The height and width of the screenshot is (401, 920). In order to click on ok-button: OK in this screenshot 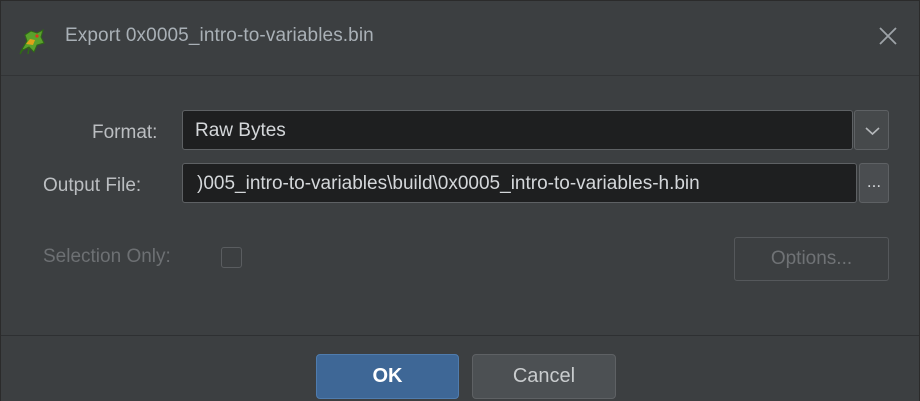, I will do `click(387, 376)`.